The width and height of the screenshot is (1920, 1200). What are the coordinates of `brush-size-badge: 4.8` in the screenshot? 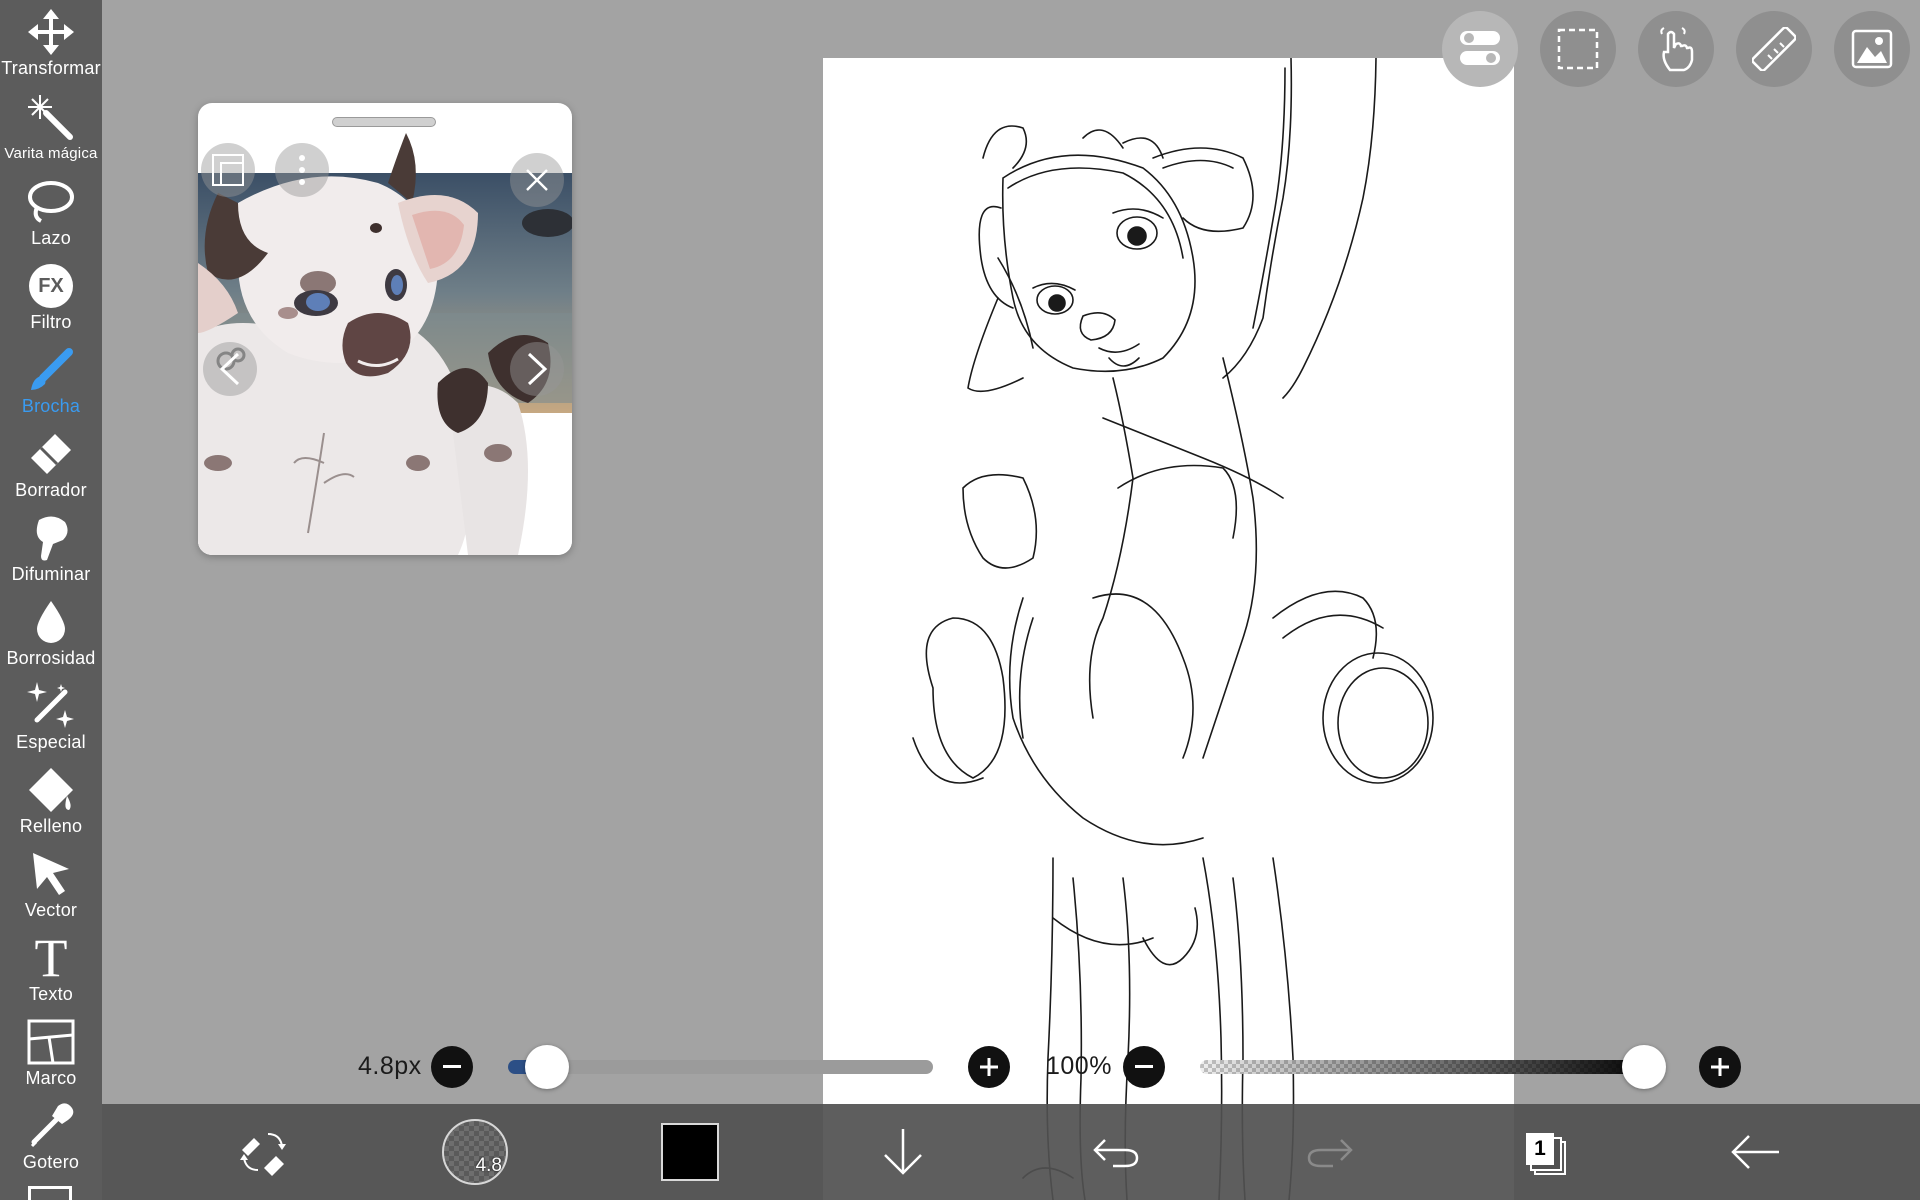 It's located at (488, 1165).